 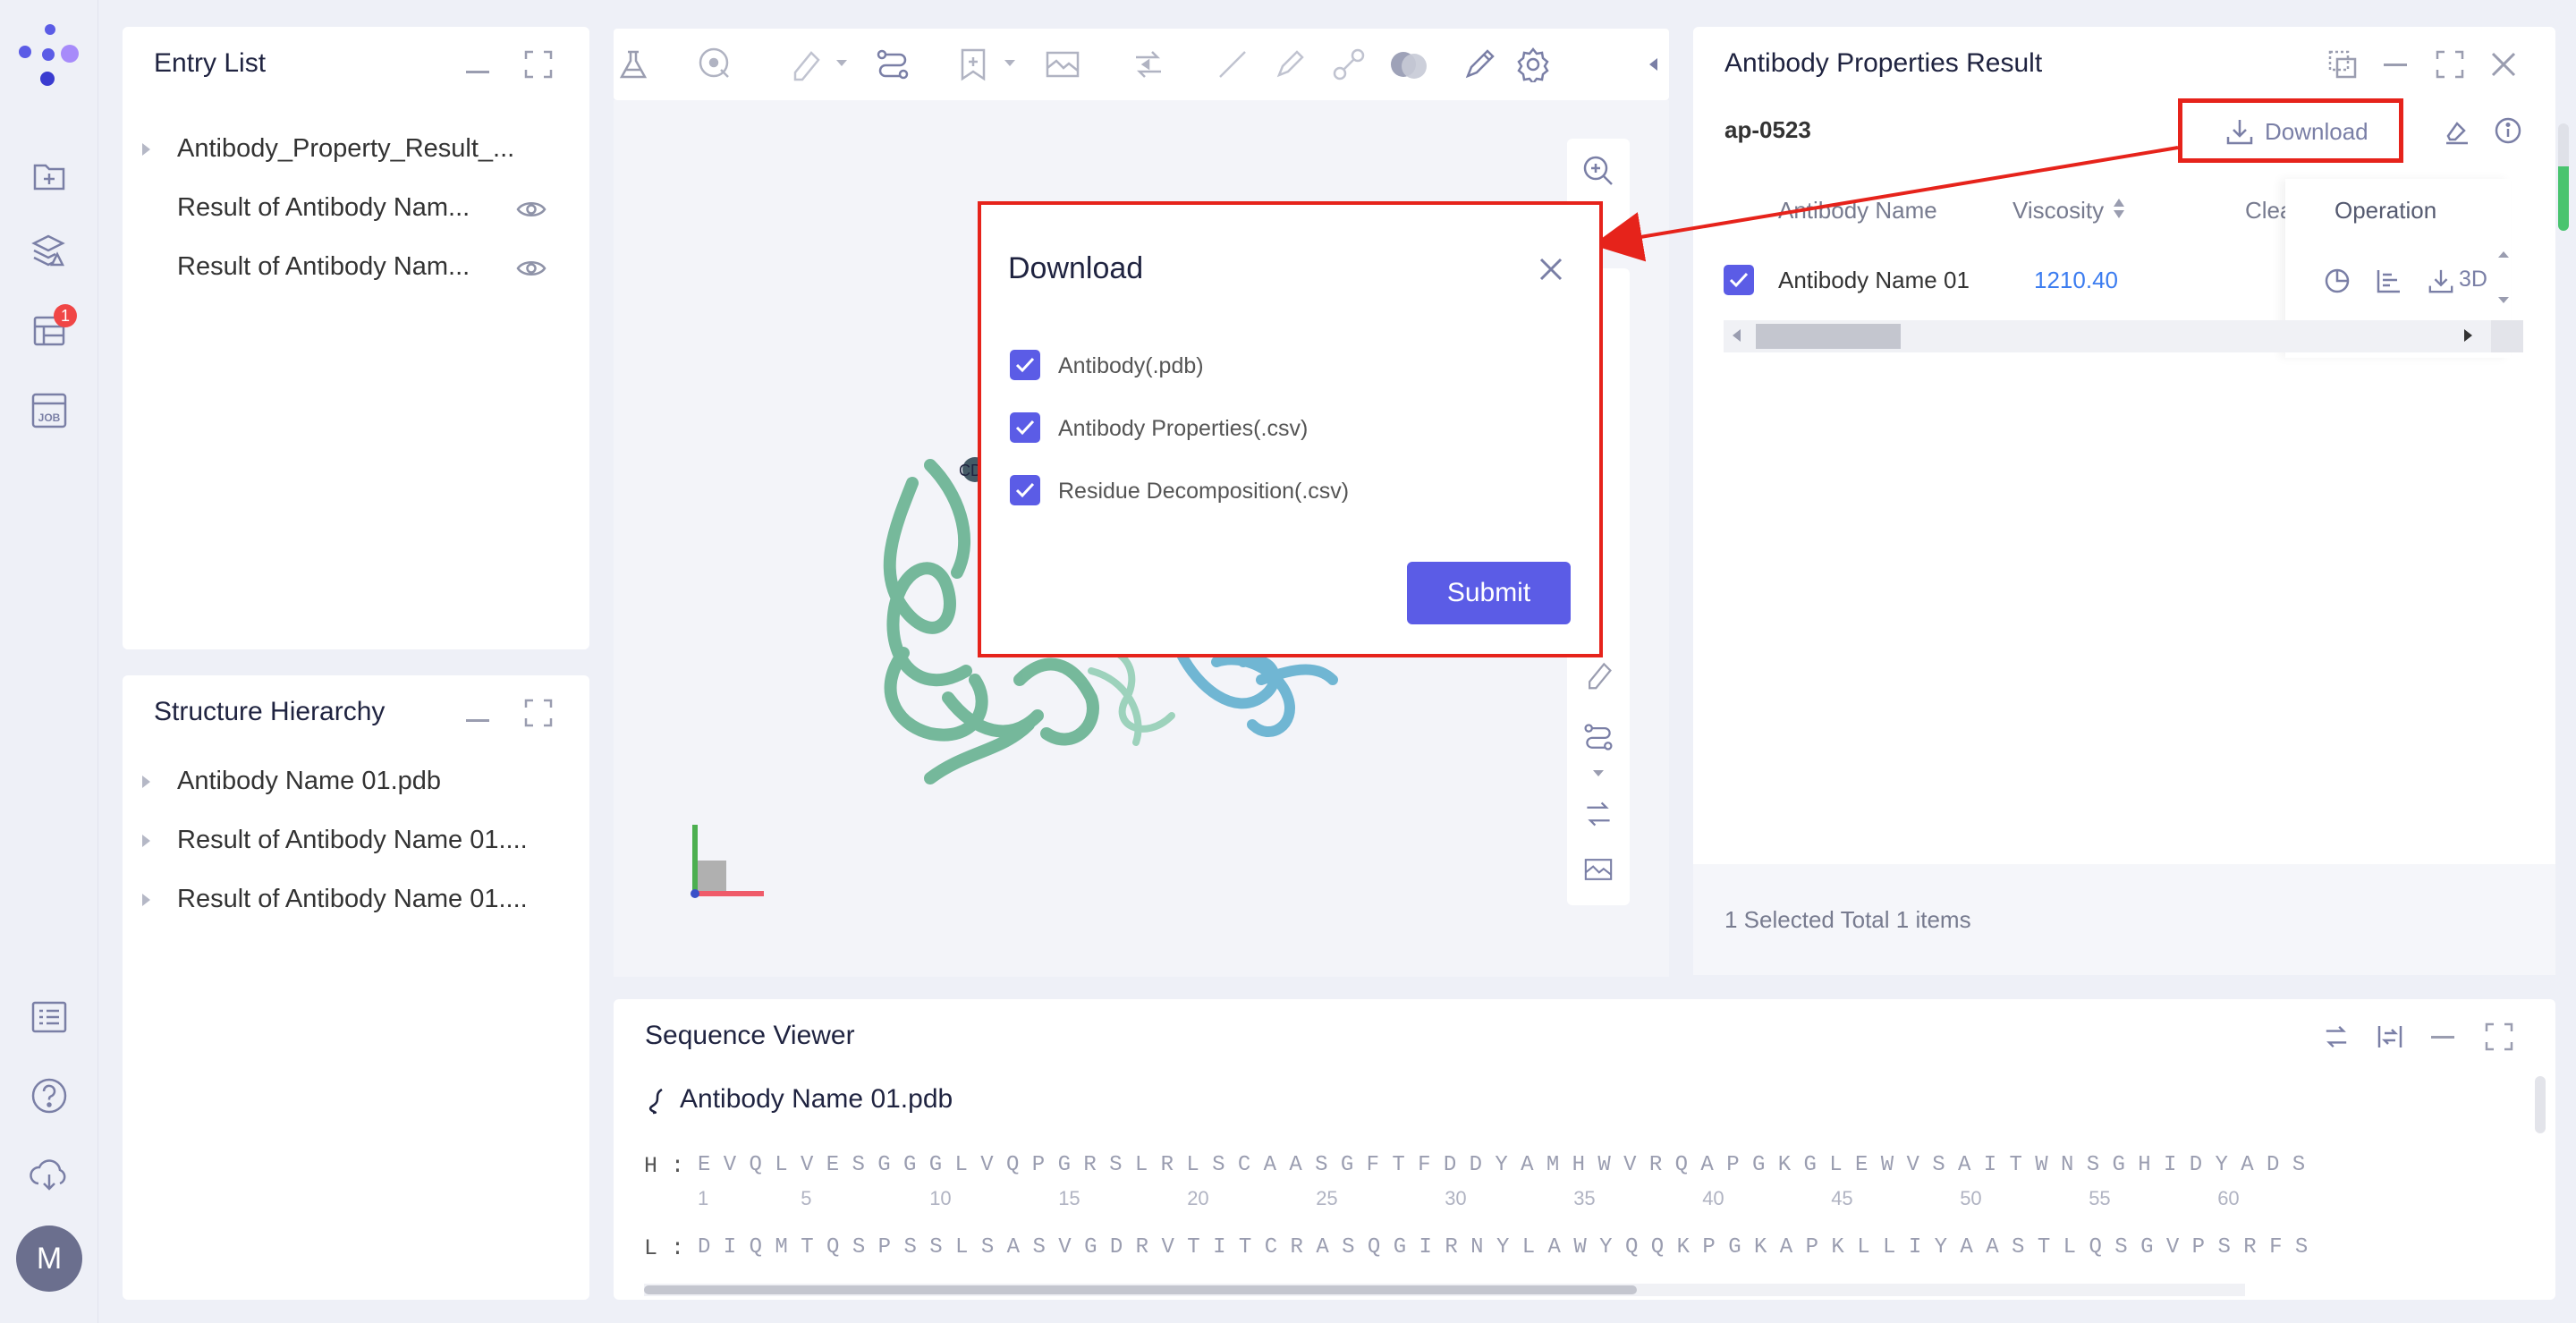 What do you see at coordinates (1653, 64) in the screenshot?
I see `collapse-left-icon` at bounding box center [1653, 64].